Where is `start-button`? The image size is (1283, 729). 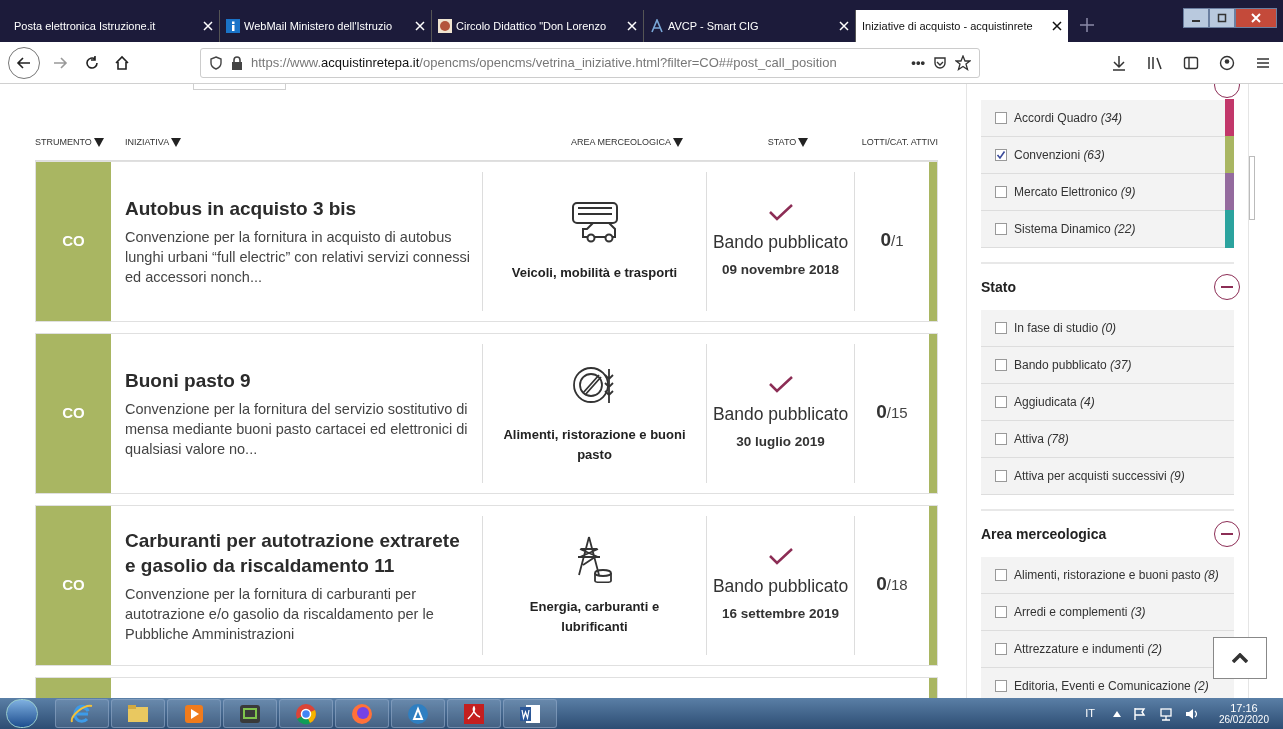 start-button is located at coordinates (22, 713).